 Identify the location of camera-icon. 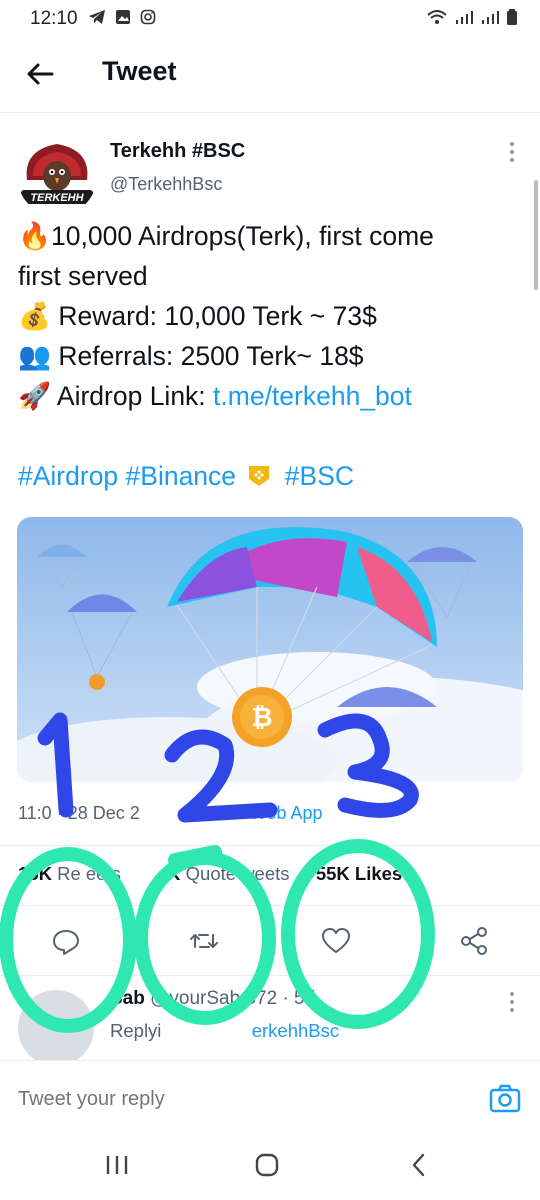
(505, 1098).